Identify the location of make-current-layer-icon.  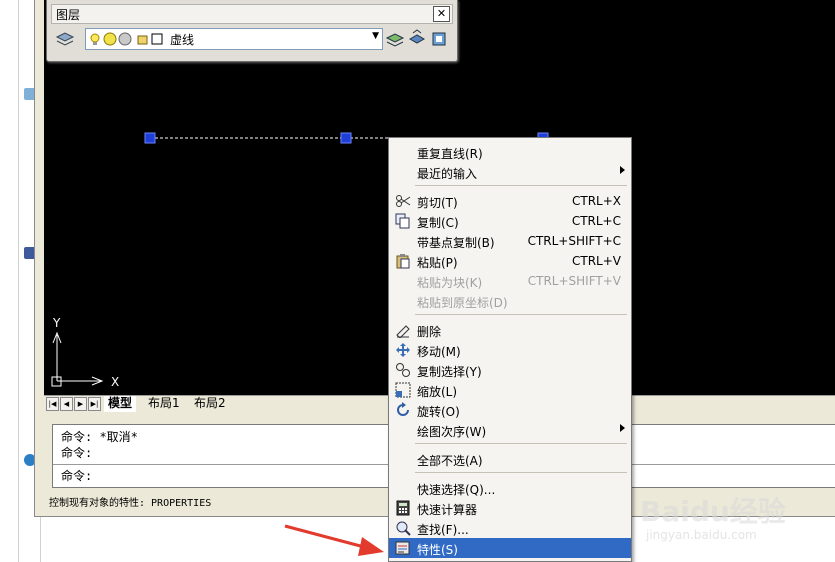
(395, 39).